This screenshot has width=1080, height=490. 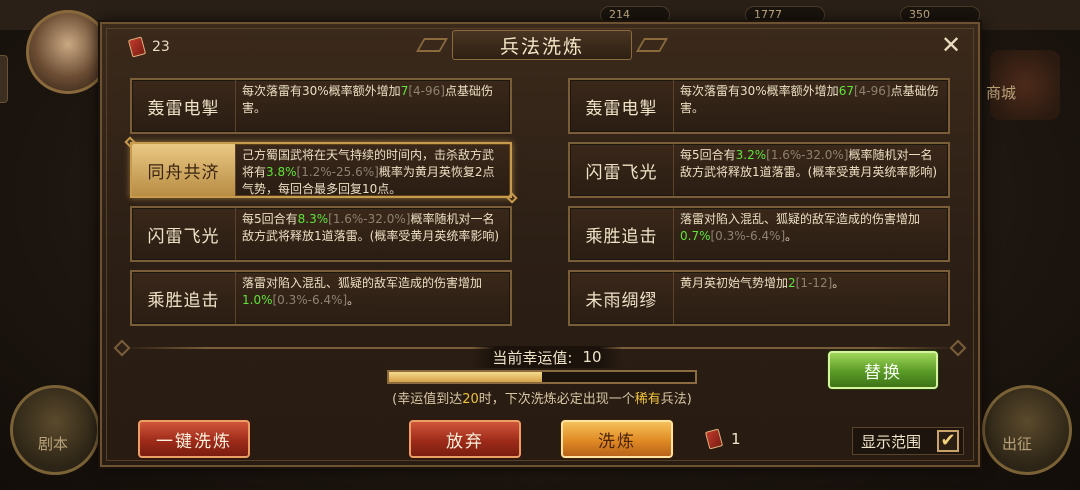 What do you see at coordinates (337, 172) in the screenshot?
I see `skill-range: [1.2%-25.6%]` at bounding box center [337, 172].